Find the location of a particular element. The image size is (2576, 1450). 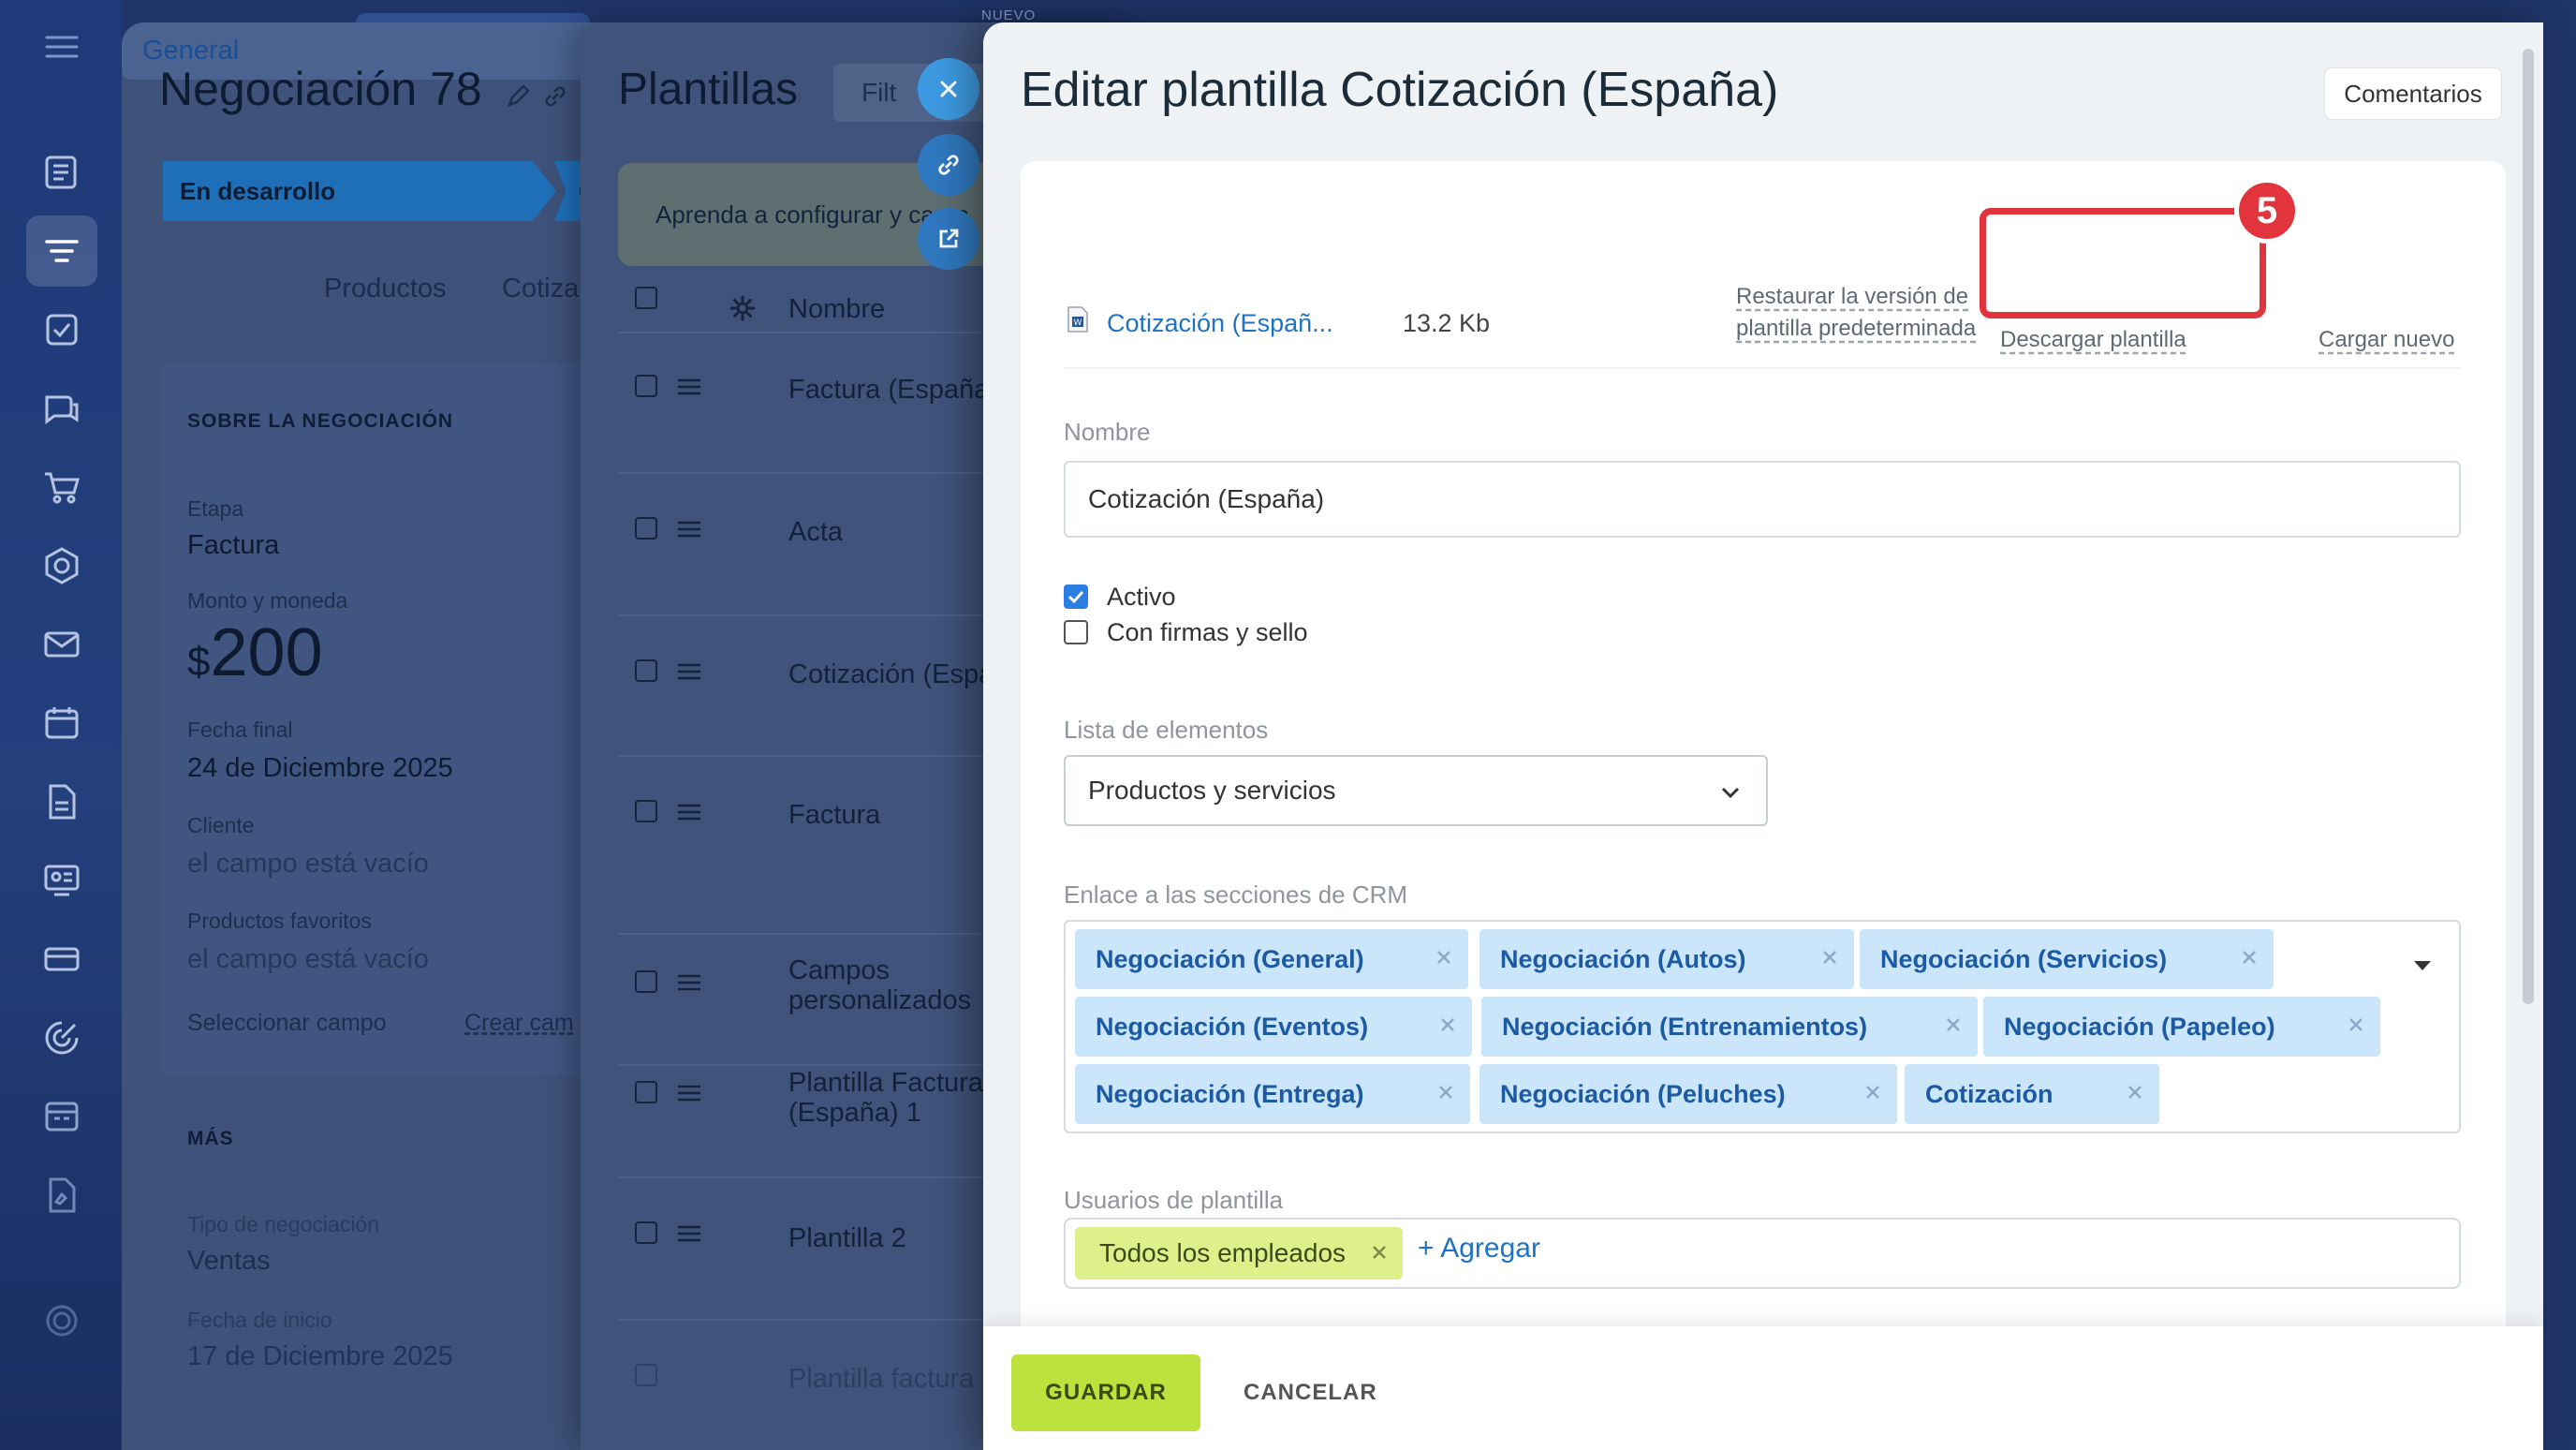

crm-tag-label: Cotización is located at coordinates (1989, 1093).